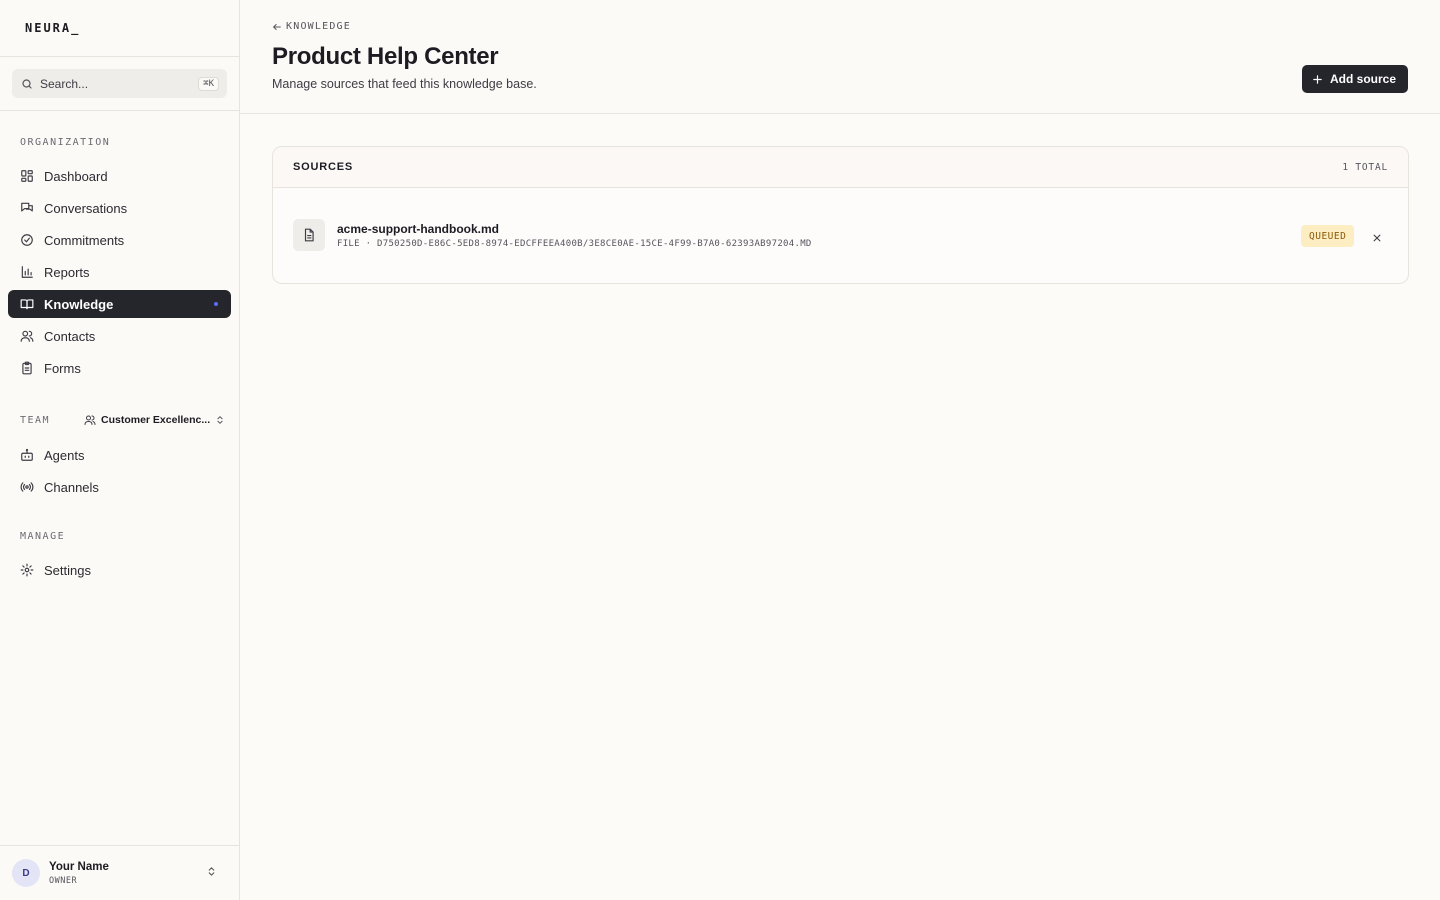  I want to click on close-icon, so click(1377, 238).